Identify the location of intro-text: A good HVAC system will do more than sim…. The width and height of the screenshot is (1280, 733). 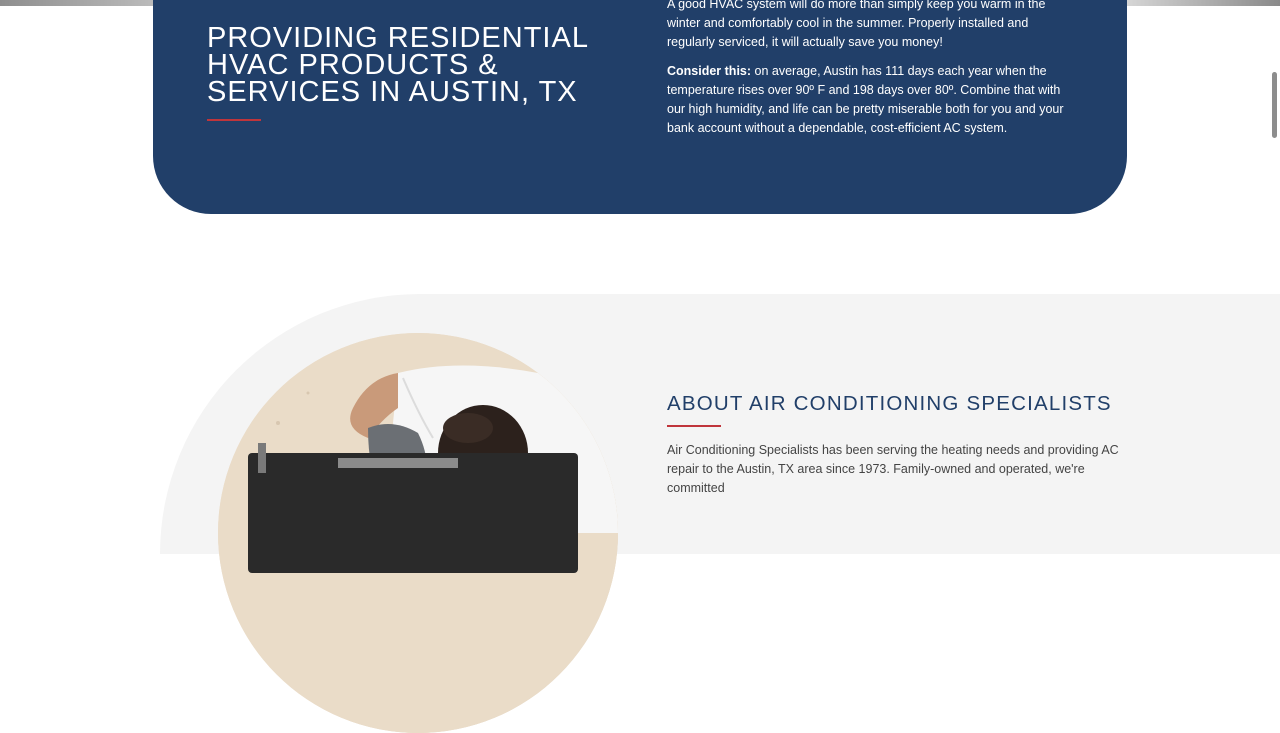
(867, 74).